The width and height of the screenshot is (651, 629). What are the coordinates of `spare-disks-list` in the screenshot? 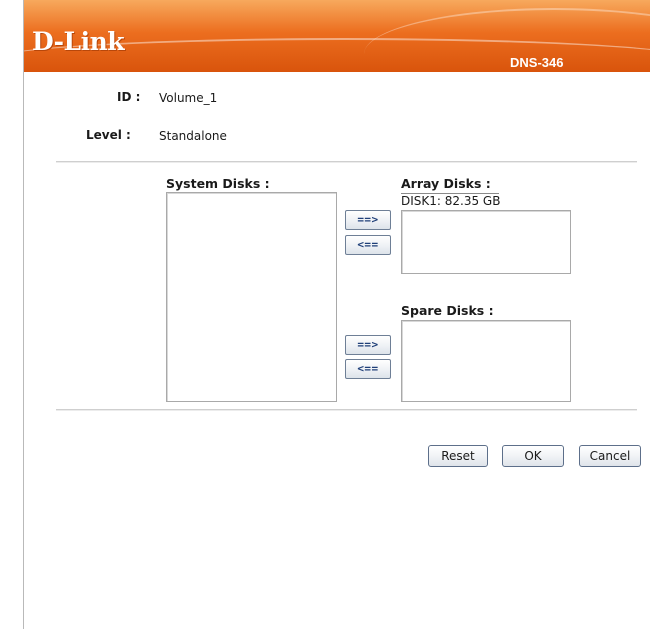 It's located at (486, 361).